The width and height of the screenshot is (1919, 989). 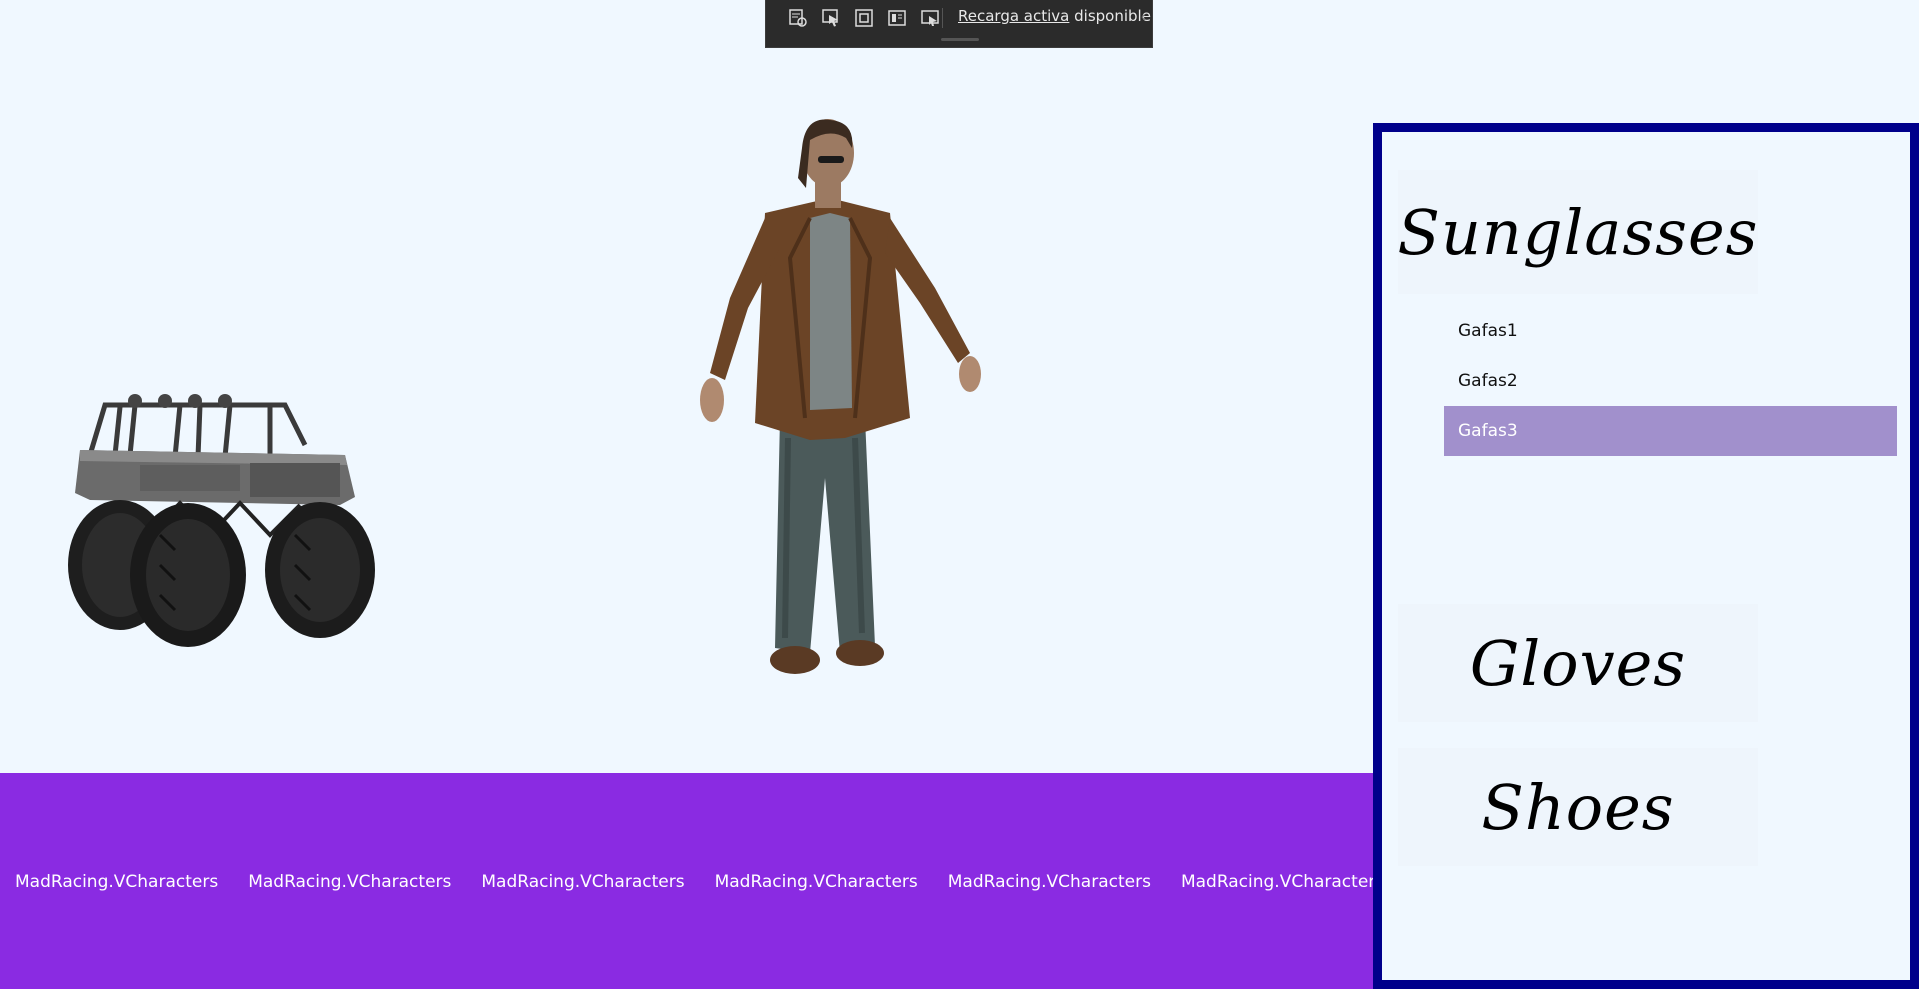 I want to click on shoes-title: Shoes, so click(x=1578, y=807).